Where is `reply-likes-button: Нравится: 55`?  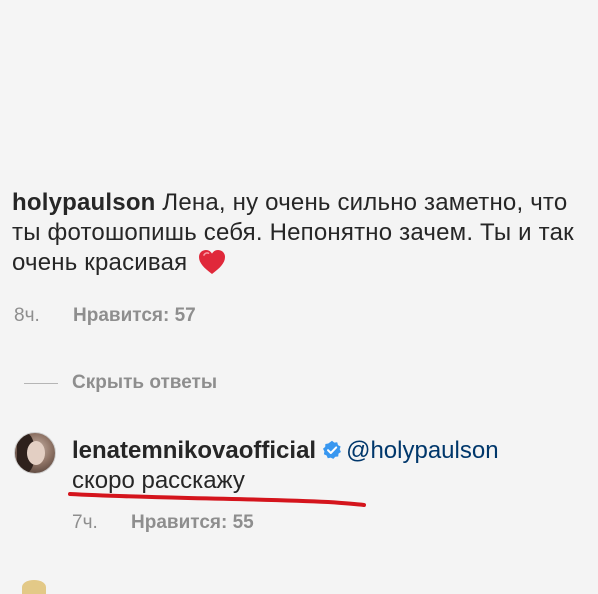
reply-likes-button: Нравится: 55 is located at coordinates (192, 522).